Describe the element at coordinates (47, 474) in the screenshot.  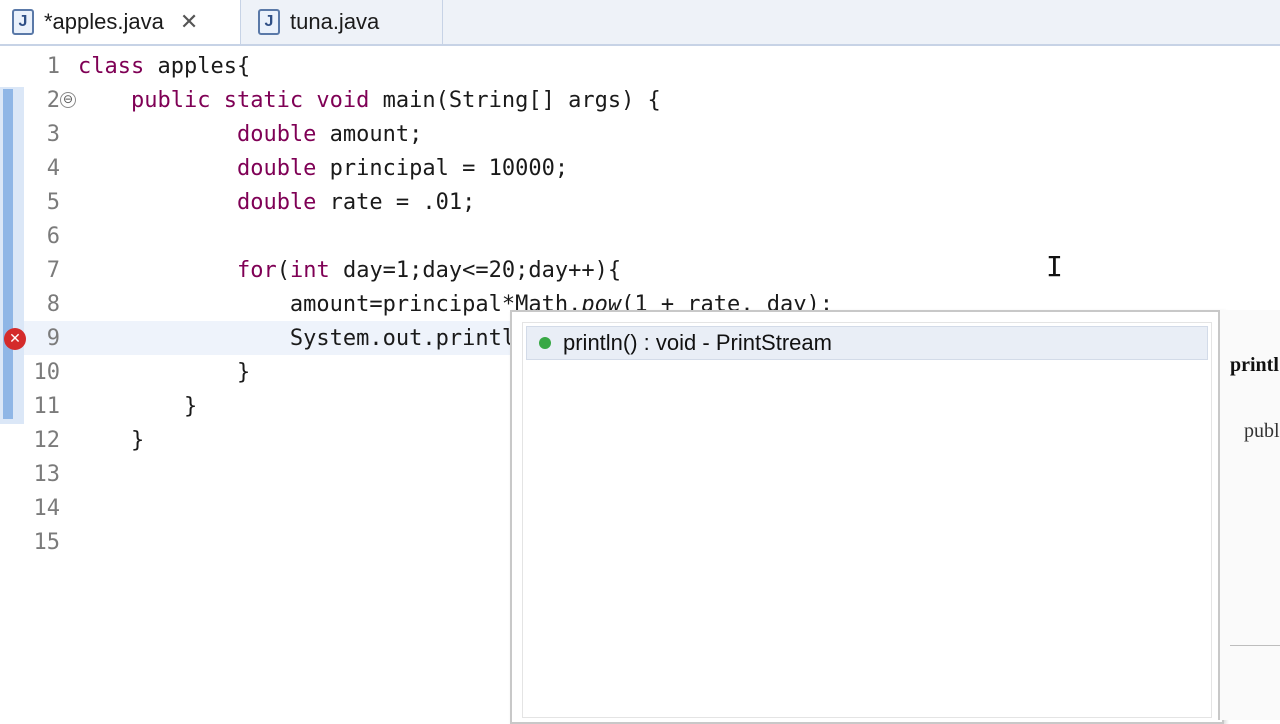
I see `line-number: 13` at that location.